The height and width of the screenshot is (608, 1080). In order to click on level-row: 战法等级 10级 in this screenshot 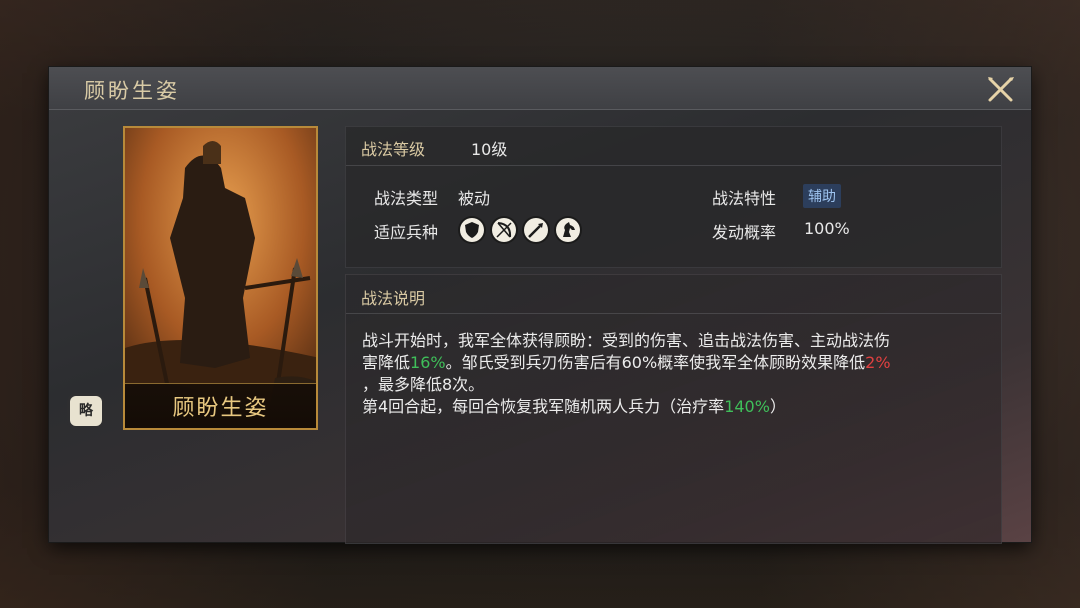, I will do `click(673, 146)`.